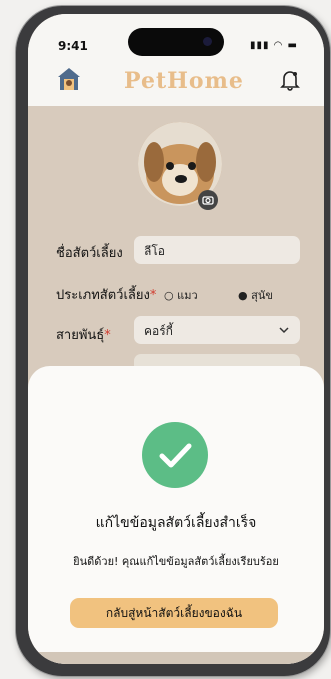 This screenshot has height=679, width=331. I want to click on radio-cat-label: แมว, so click(187, 295).